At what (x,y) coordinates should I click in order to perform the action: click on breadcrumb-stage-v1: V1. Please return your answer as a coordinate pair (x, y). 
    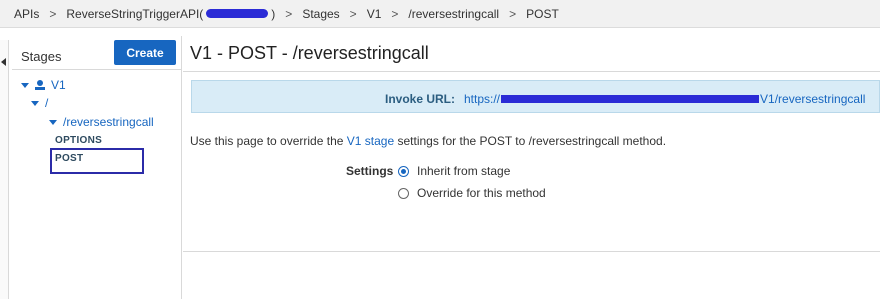
    Looking at the image, I should click on (374, 14).